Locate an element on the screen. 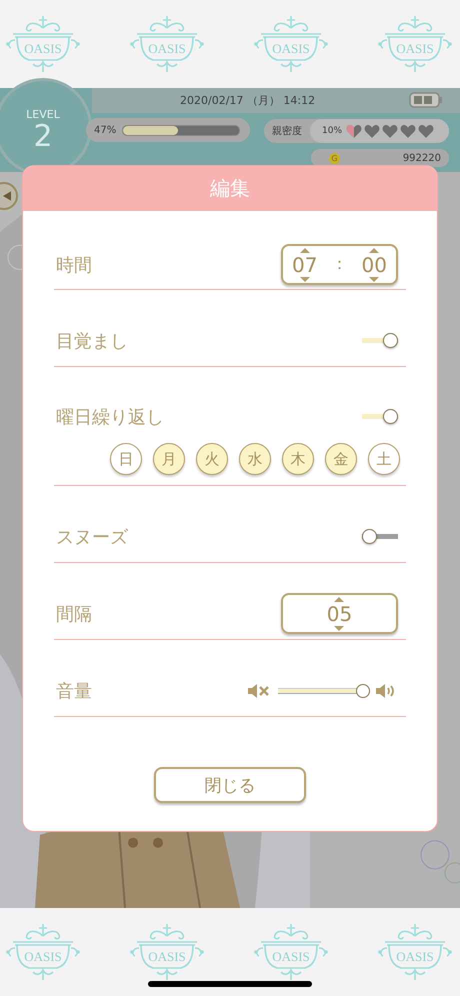 This screenshot has width=460, height=996. setting-label: 曜日繰り返し is located at coordinates (110, 417).